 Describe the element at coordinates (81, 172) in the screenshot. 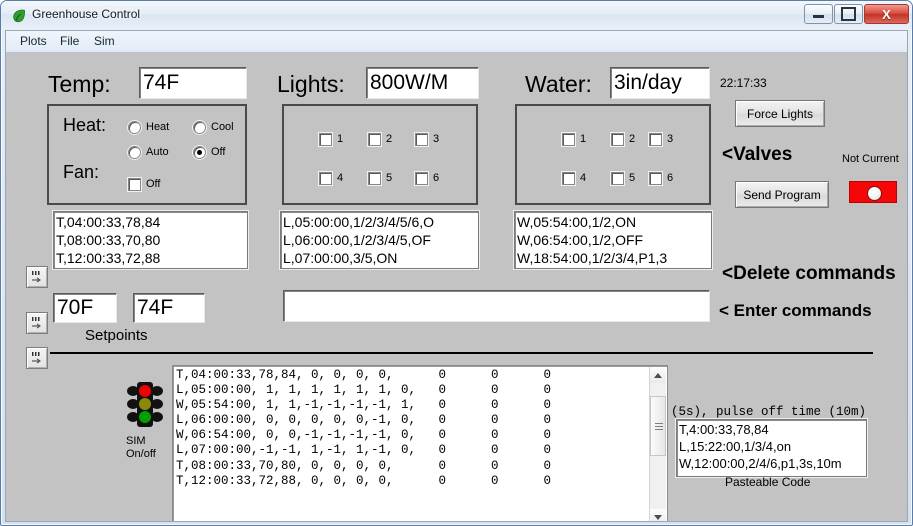

I see `fan-label: Fan:` at that location.